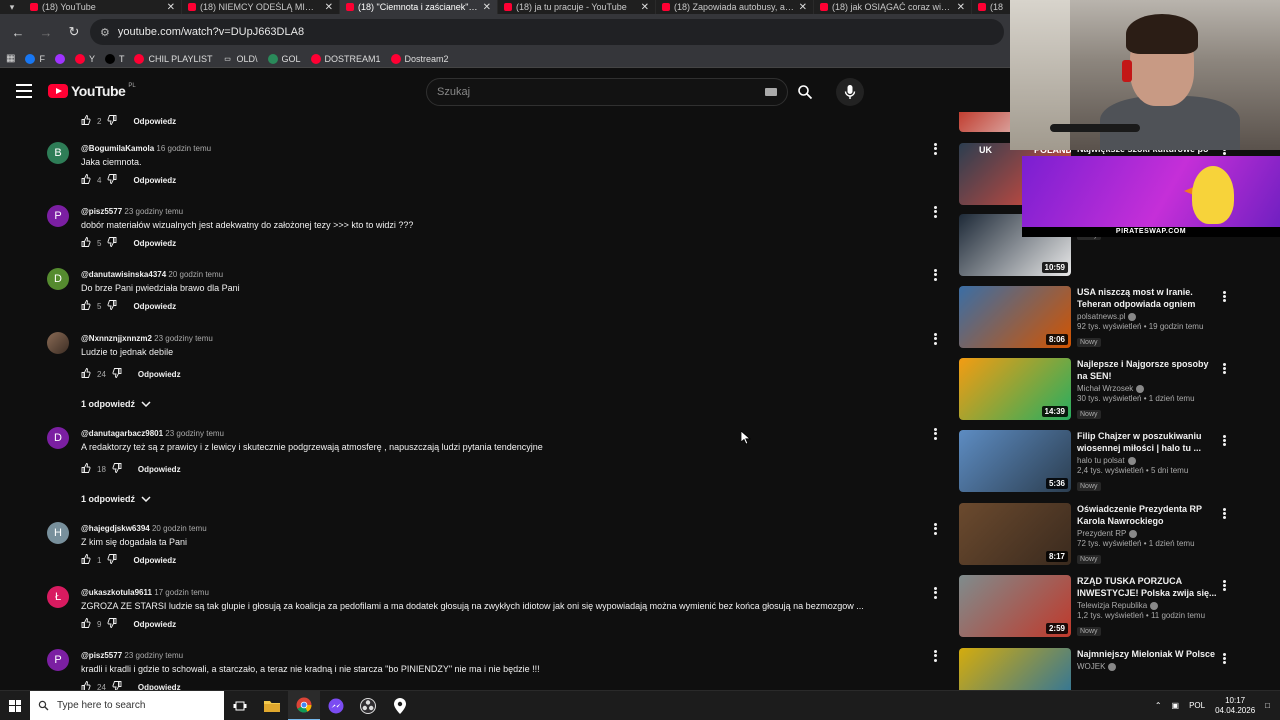 This screenshot has height=720, width=1280. Describe the element at coordinates (1197, 705) in the screenshot. I see `language-indicator: POL` at that location.